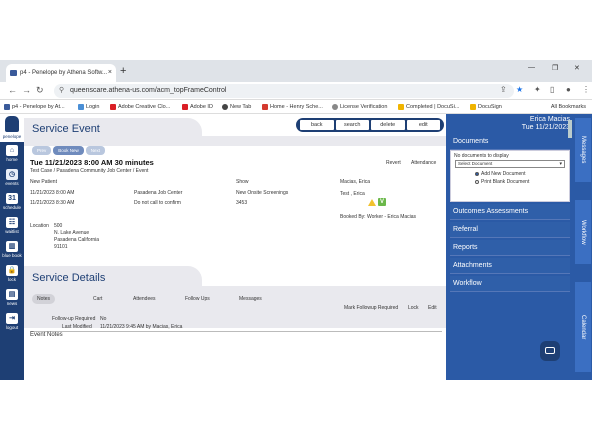 This screenshot has height=444, width=592. Describe the element at coordinates (46, 335) in the screenshot. I see `event-notes-label: Event Notes` at that location.